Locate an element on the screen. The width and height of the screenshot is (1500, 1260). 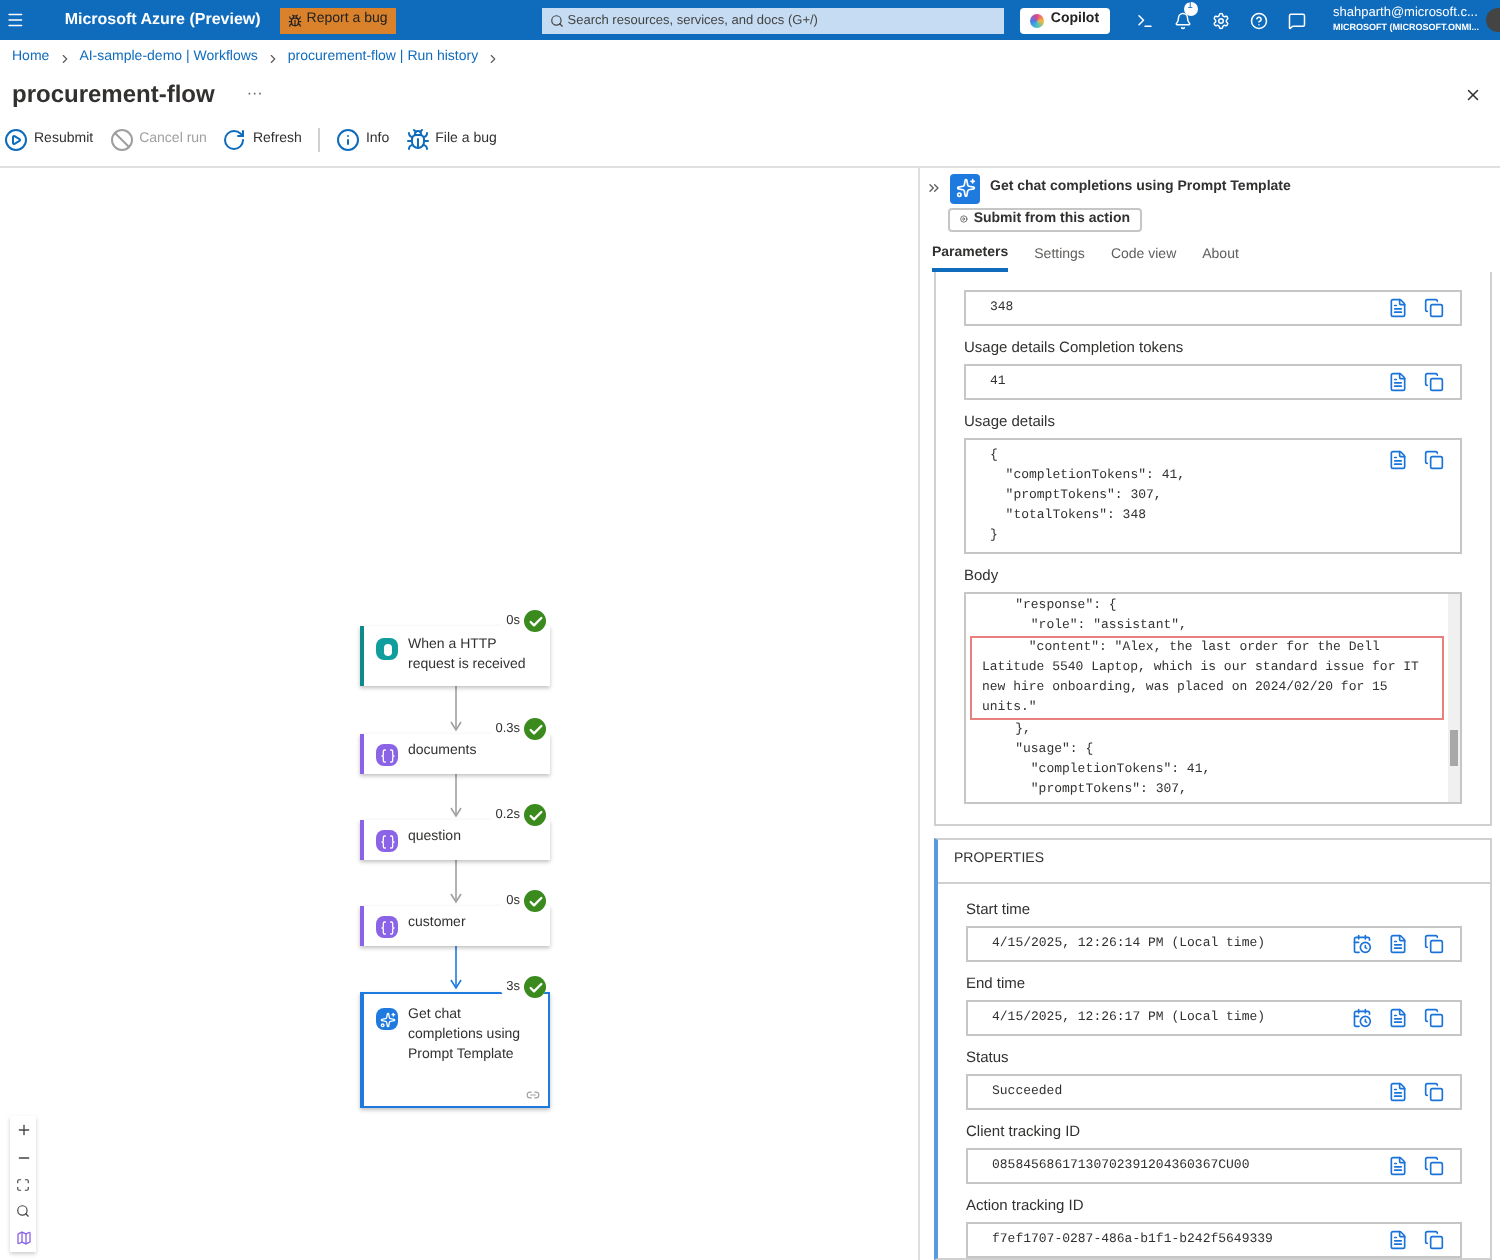
scrollbar is located at coordinates (1454, 698).